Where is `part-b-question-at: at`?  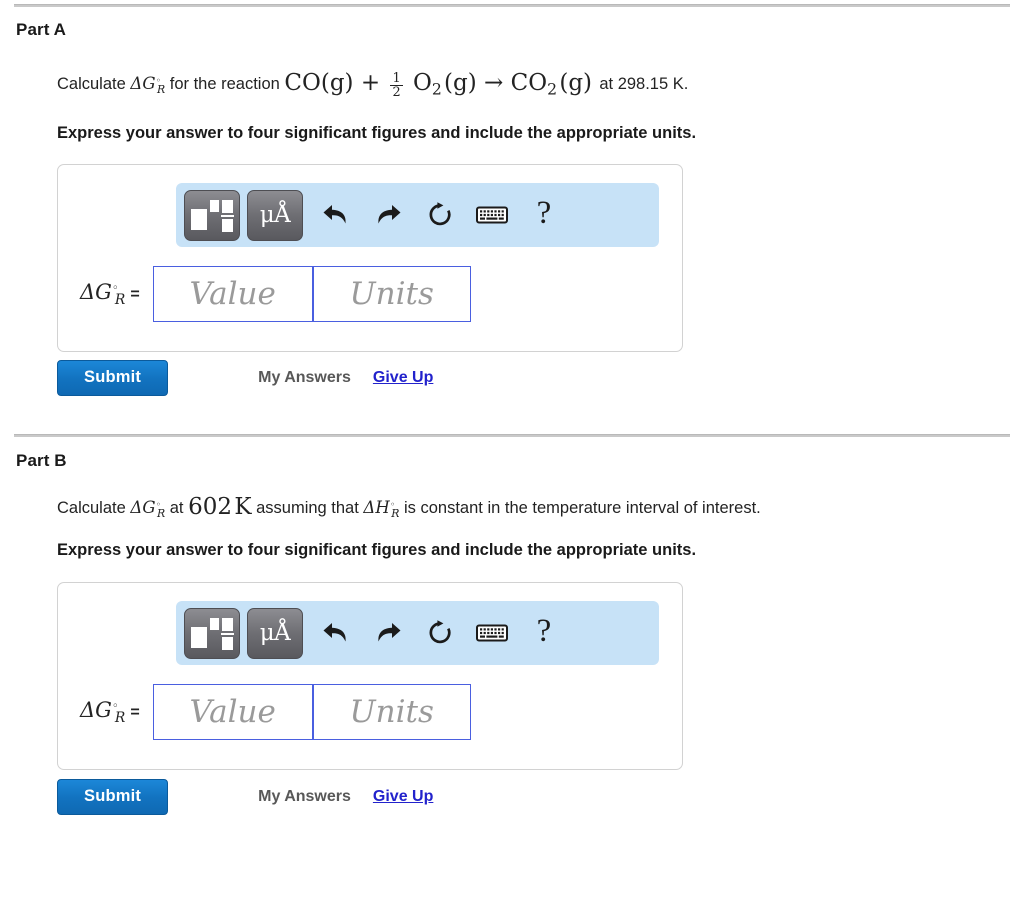 part-b-question-at: at is located at coordinates (176, 508).